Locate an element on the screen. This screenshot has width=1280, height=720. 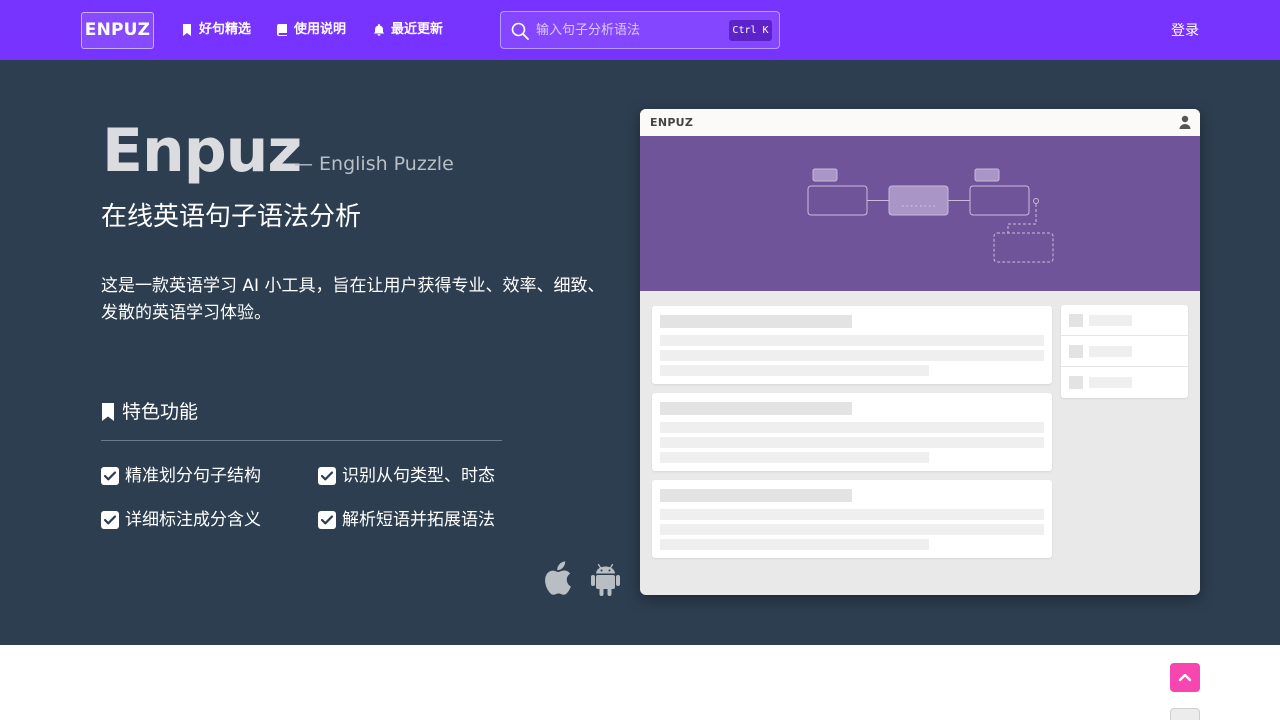
floating-action-button is located at coordinates (1185, 714).